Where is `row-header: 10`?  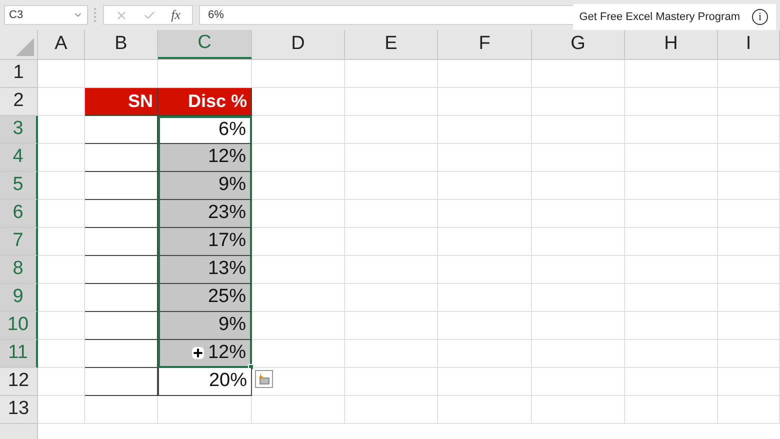
row-header: 10 is located at coordinates (19, 326).